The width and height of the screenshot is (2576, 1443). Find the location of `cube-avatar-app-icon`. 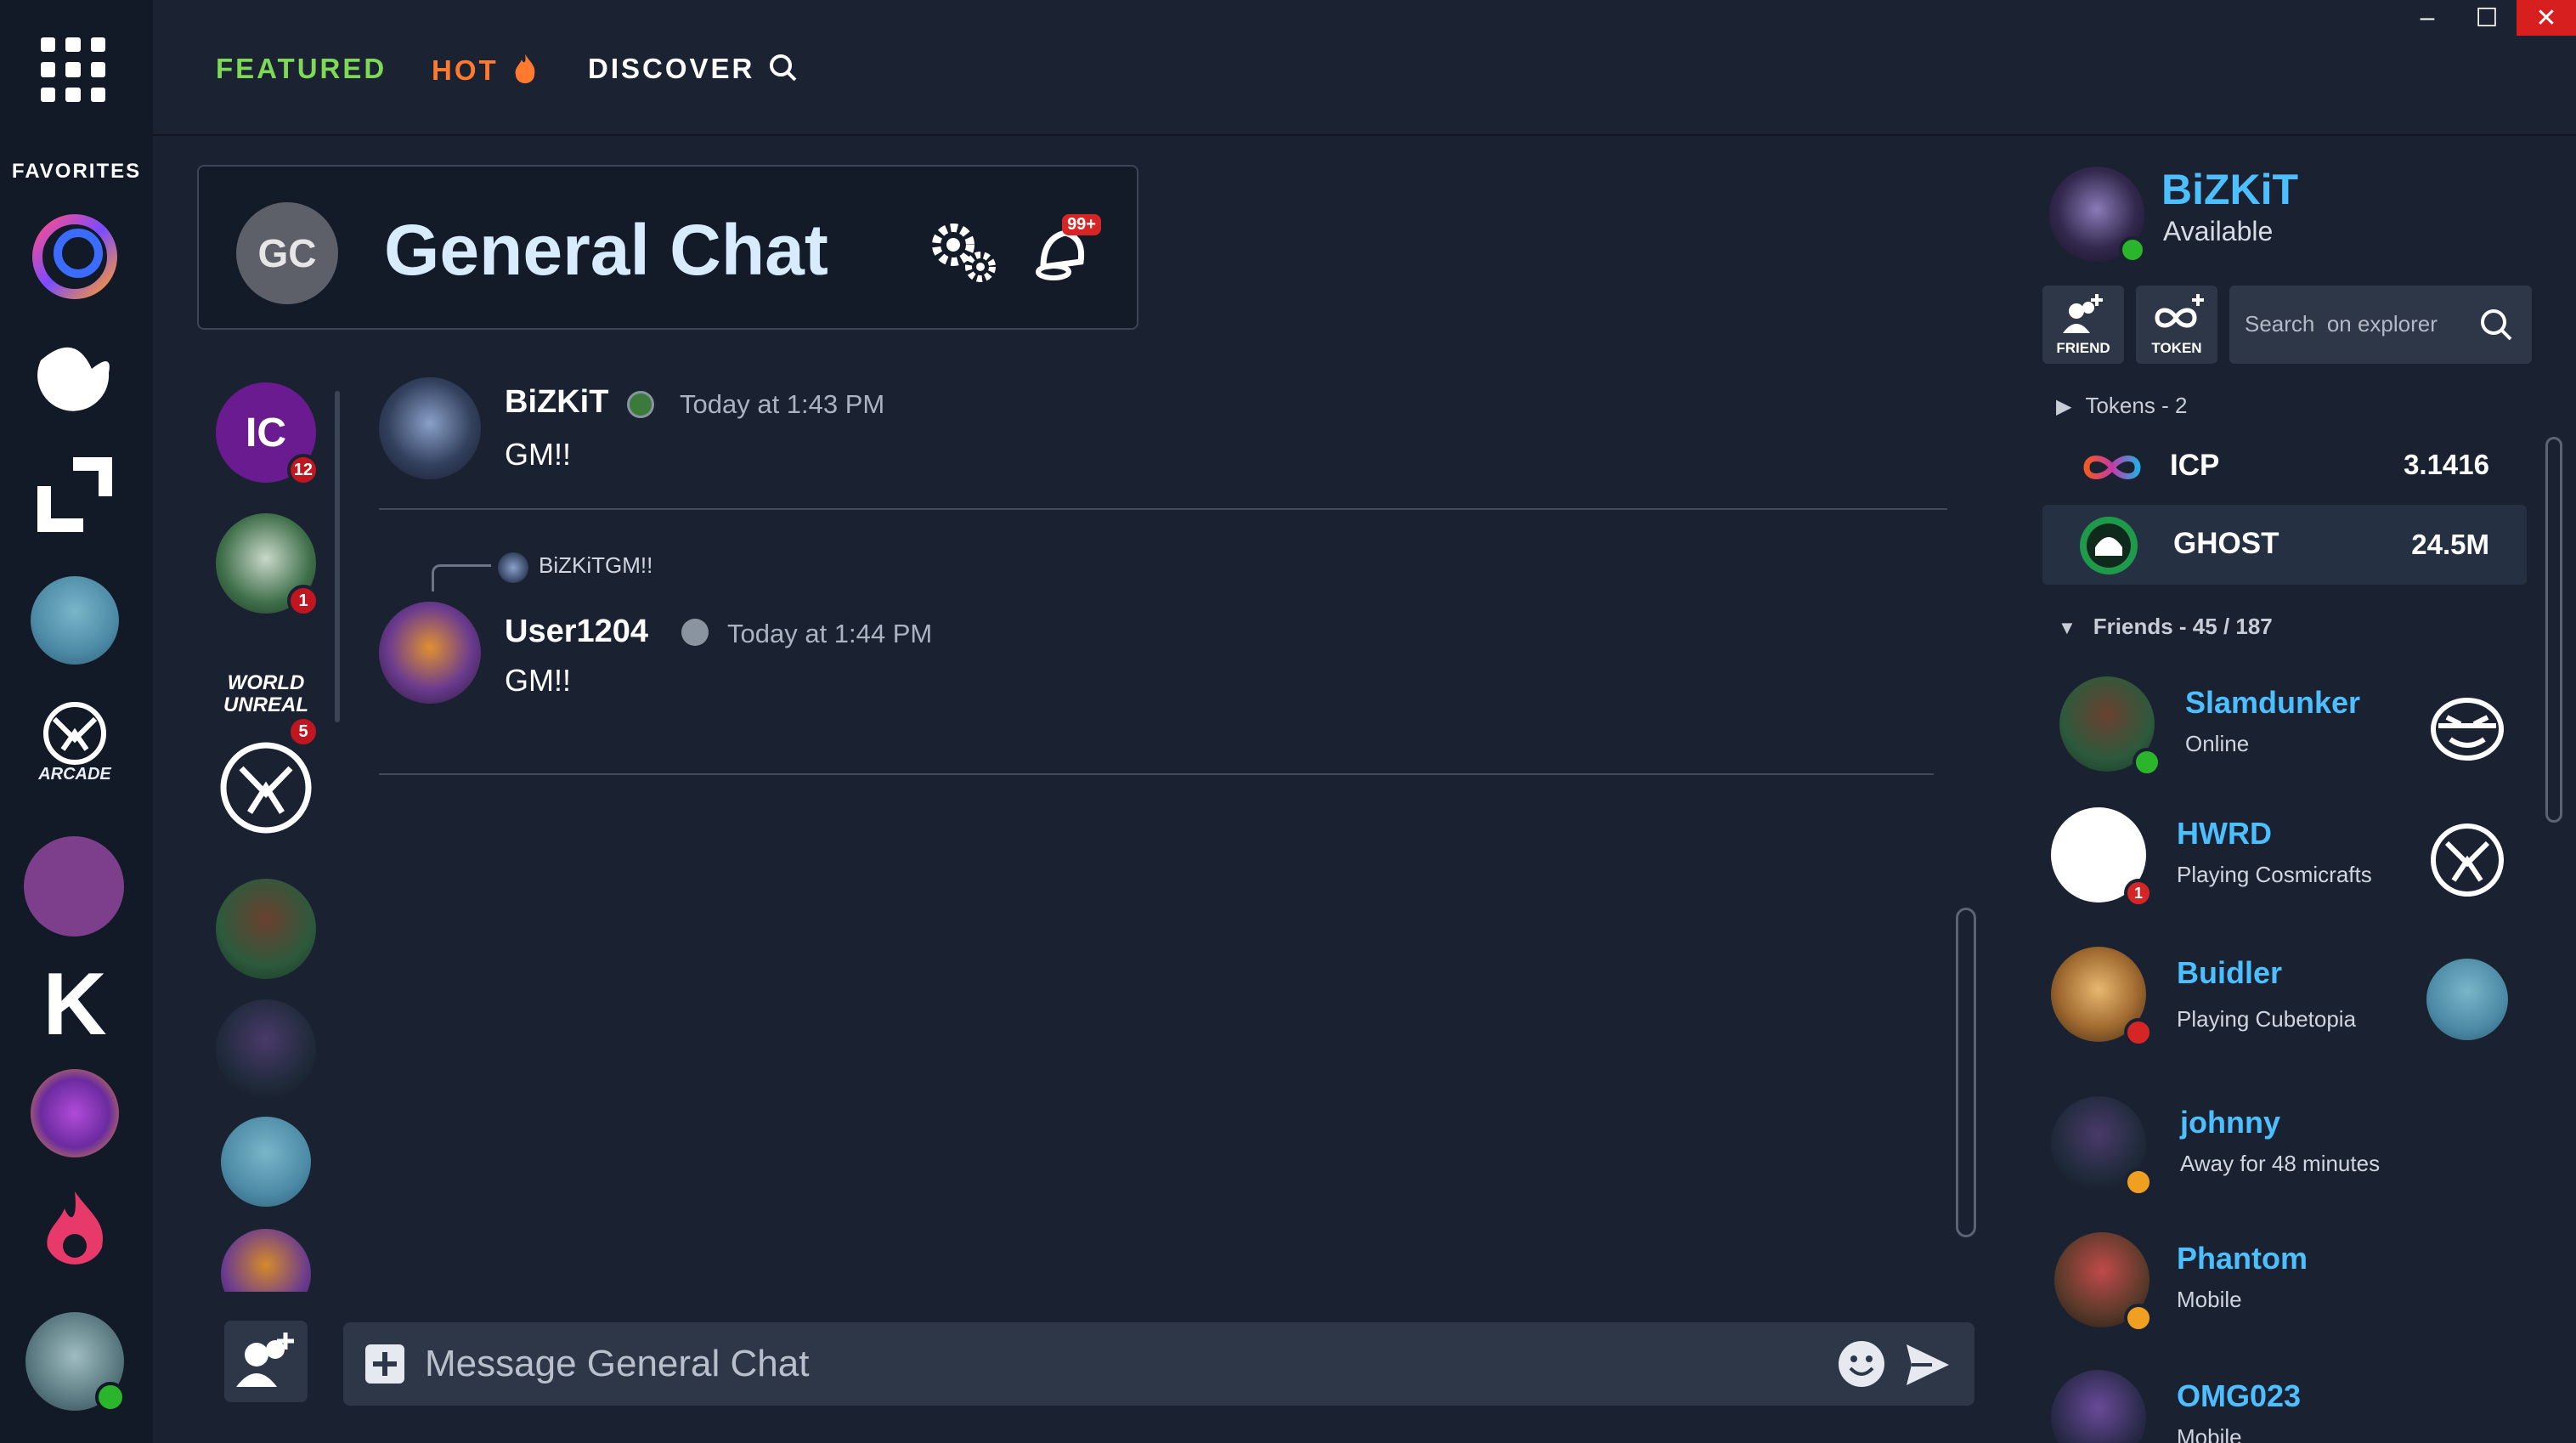

cube-avatar-app-icon is located at coordinates (75, 620).